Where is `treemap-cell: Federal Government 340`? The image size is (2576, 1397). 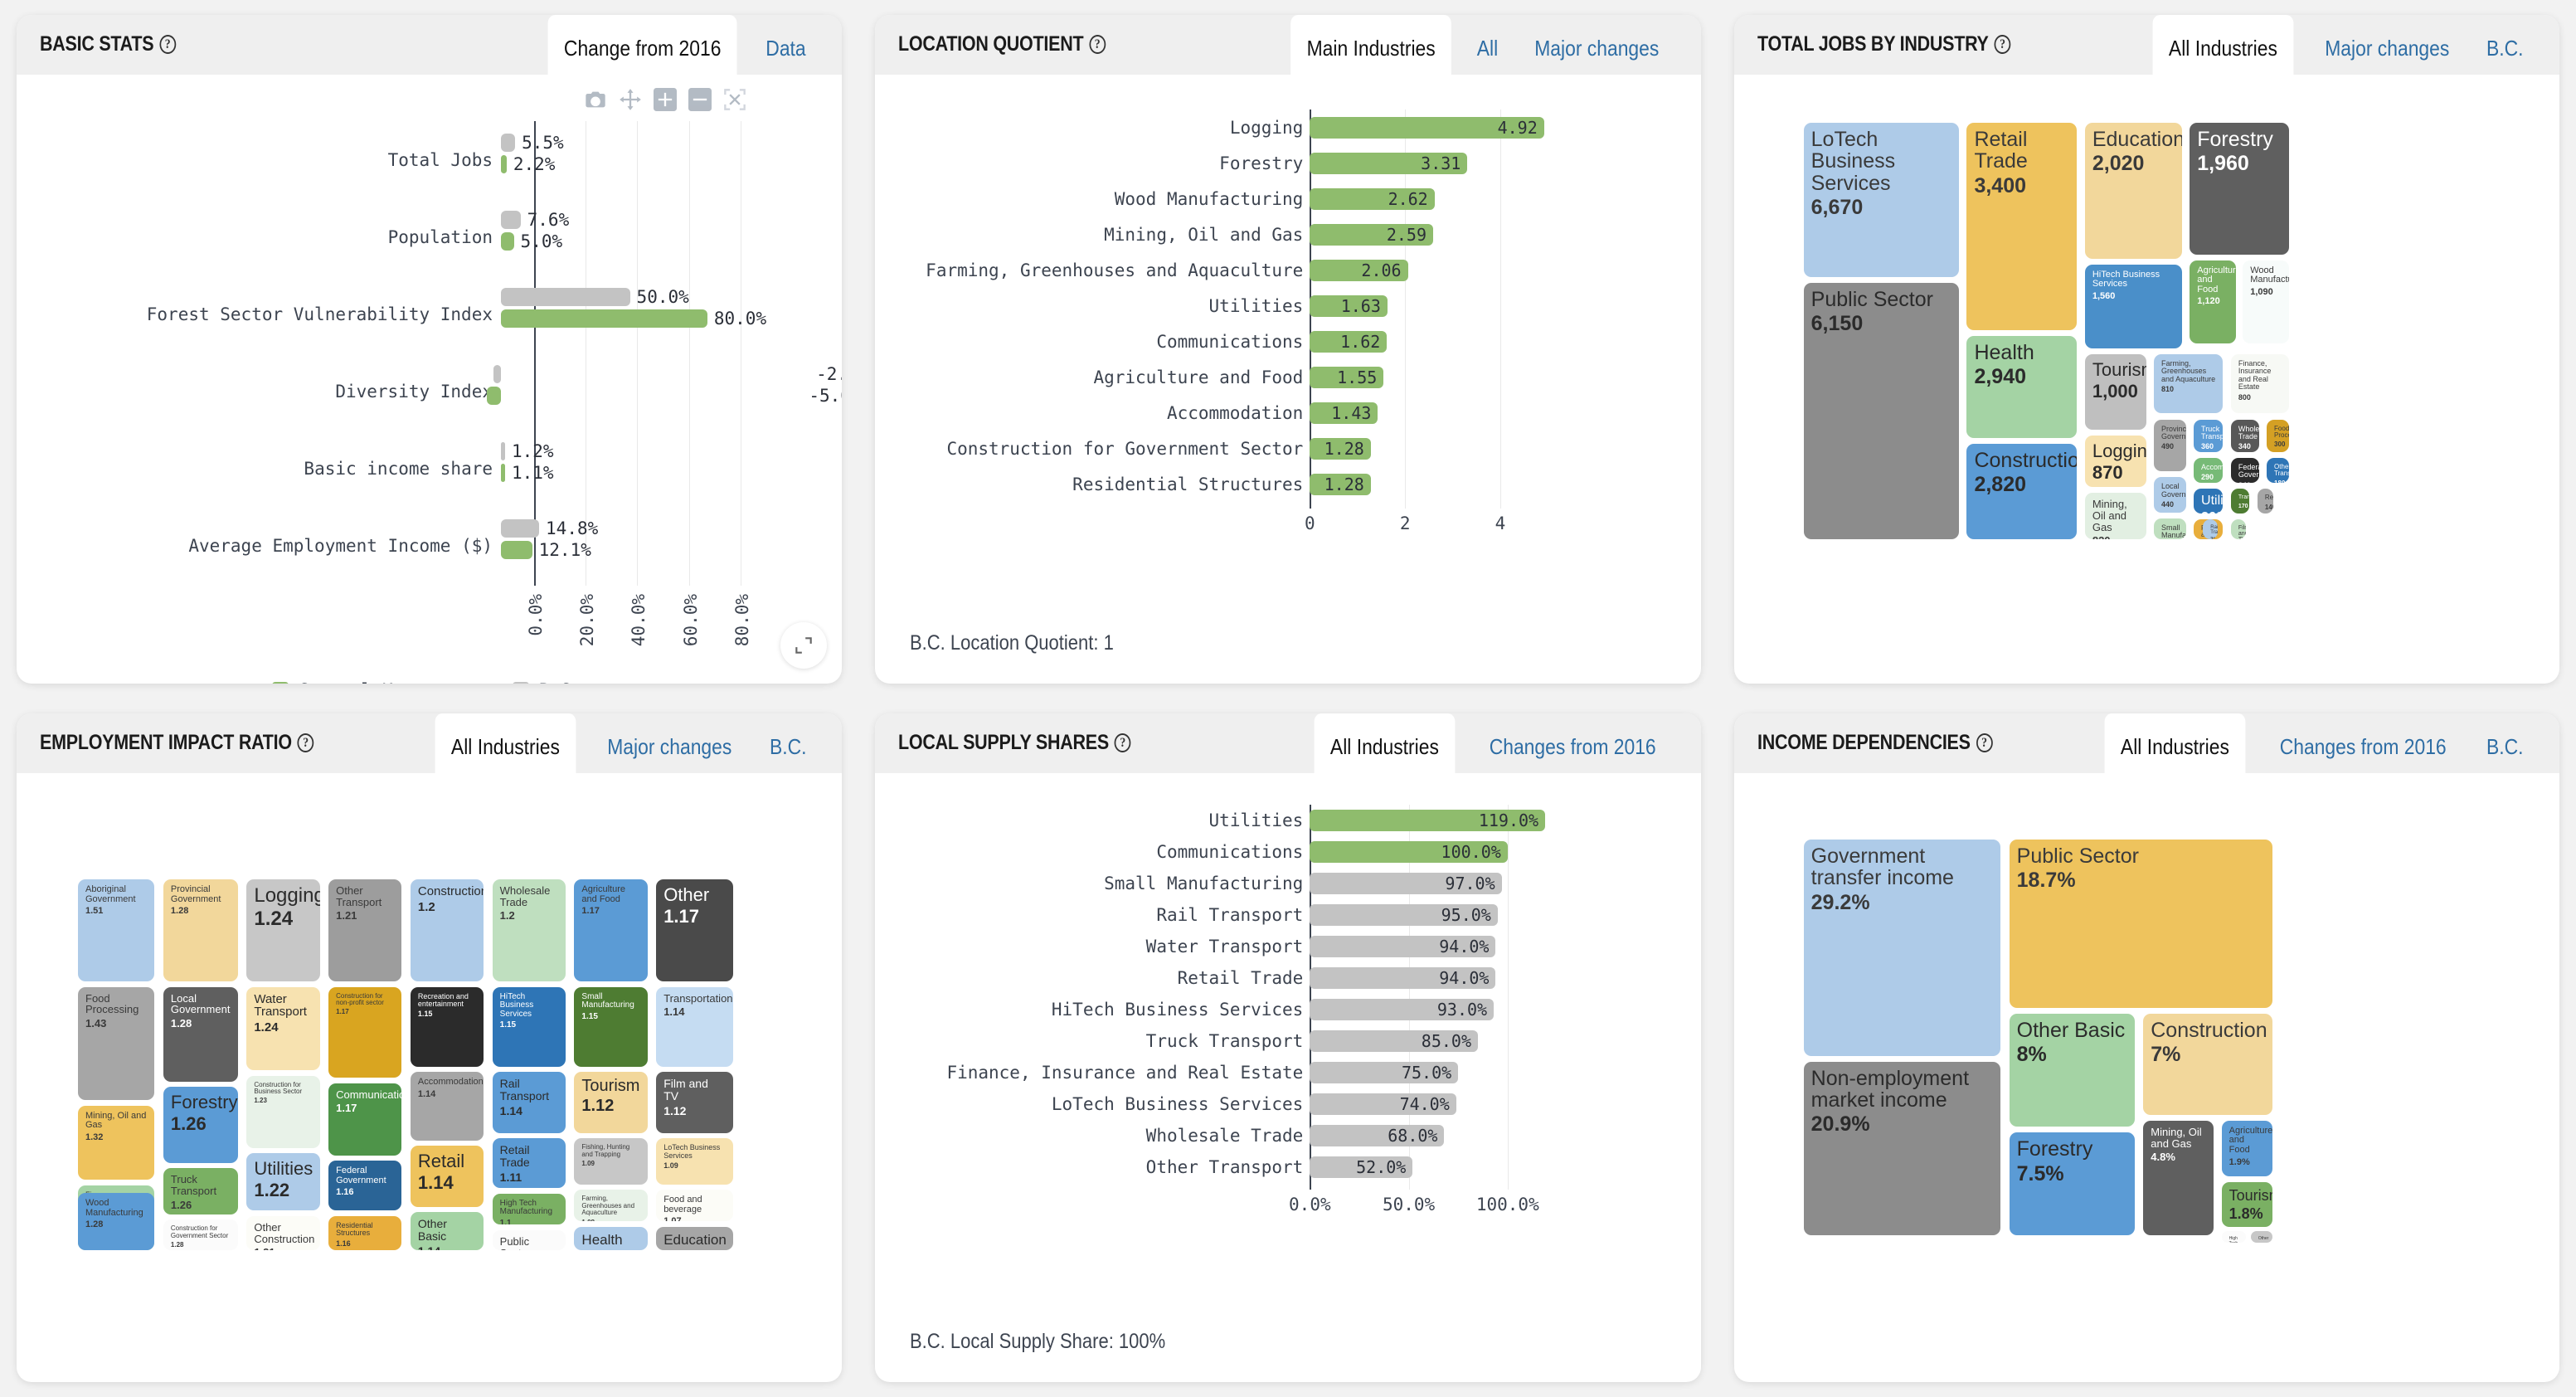 treemap-cell: Federal Government 340 is located at coordinates (2245, 471).